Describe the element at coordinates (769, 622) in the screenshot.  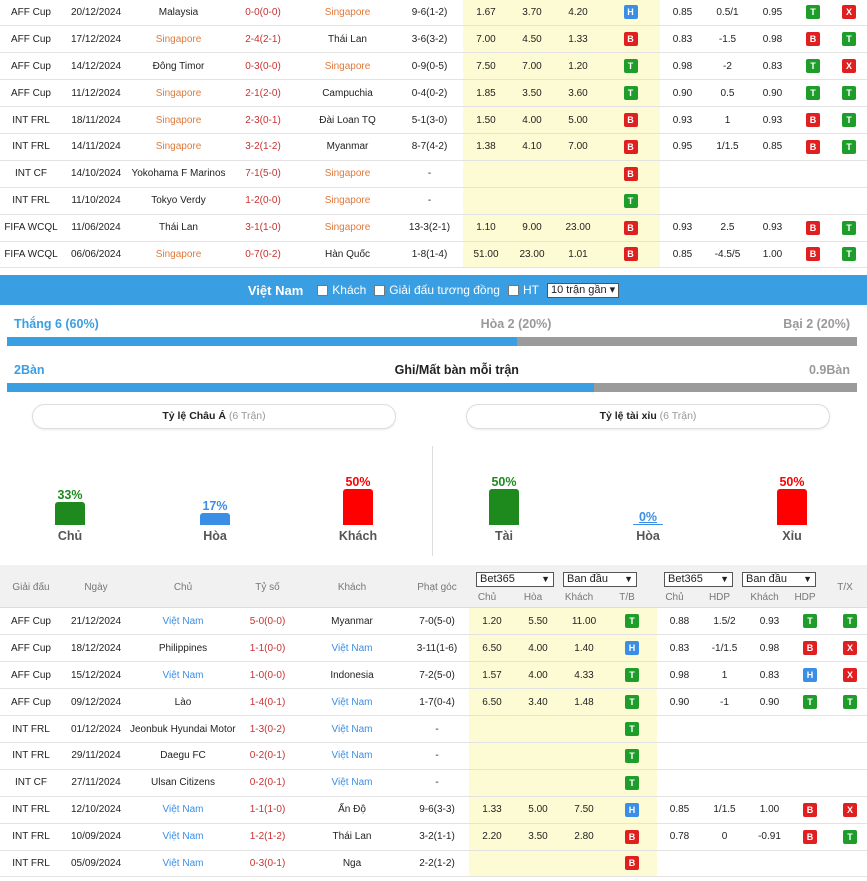
I see `ah-away-cell: 0.93` at that location.